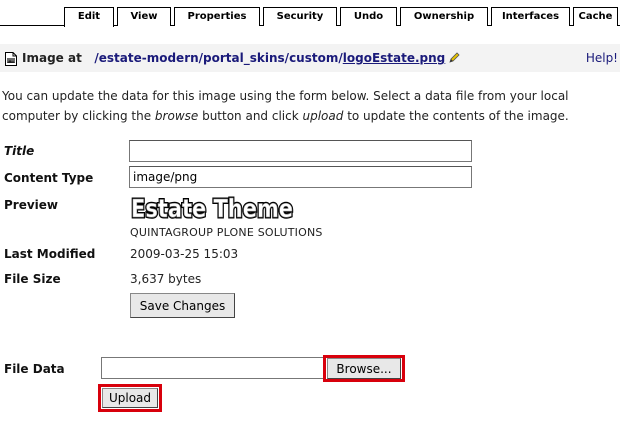 The width and height of the screenshot is (620, 424). Describe the element at coordinates (595, 16) in the screenshot. I see `tab-cache: Cache` at that location.